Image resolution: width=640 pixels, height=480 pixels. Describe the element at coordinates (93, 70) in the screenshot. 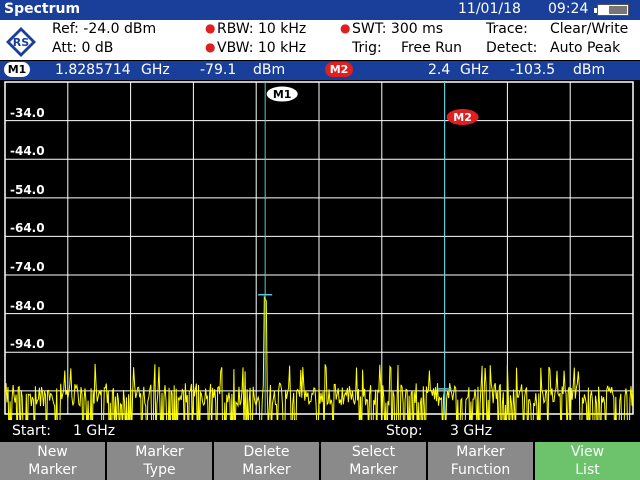

I see `m1-frequency: 1.8285714` at that location.